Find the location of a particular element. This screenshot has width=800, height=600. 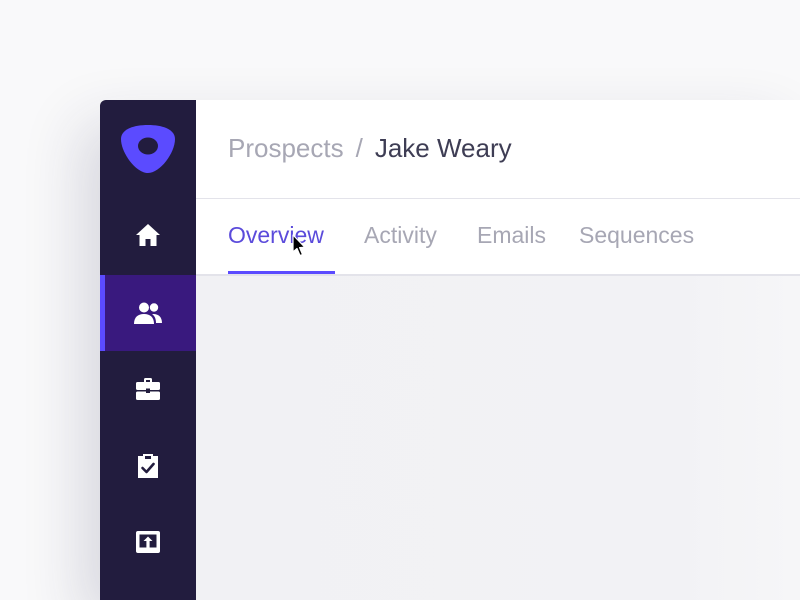

people-icon is located at coordinates (148, 313).